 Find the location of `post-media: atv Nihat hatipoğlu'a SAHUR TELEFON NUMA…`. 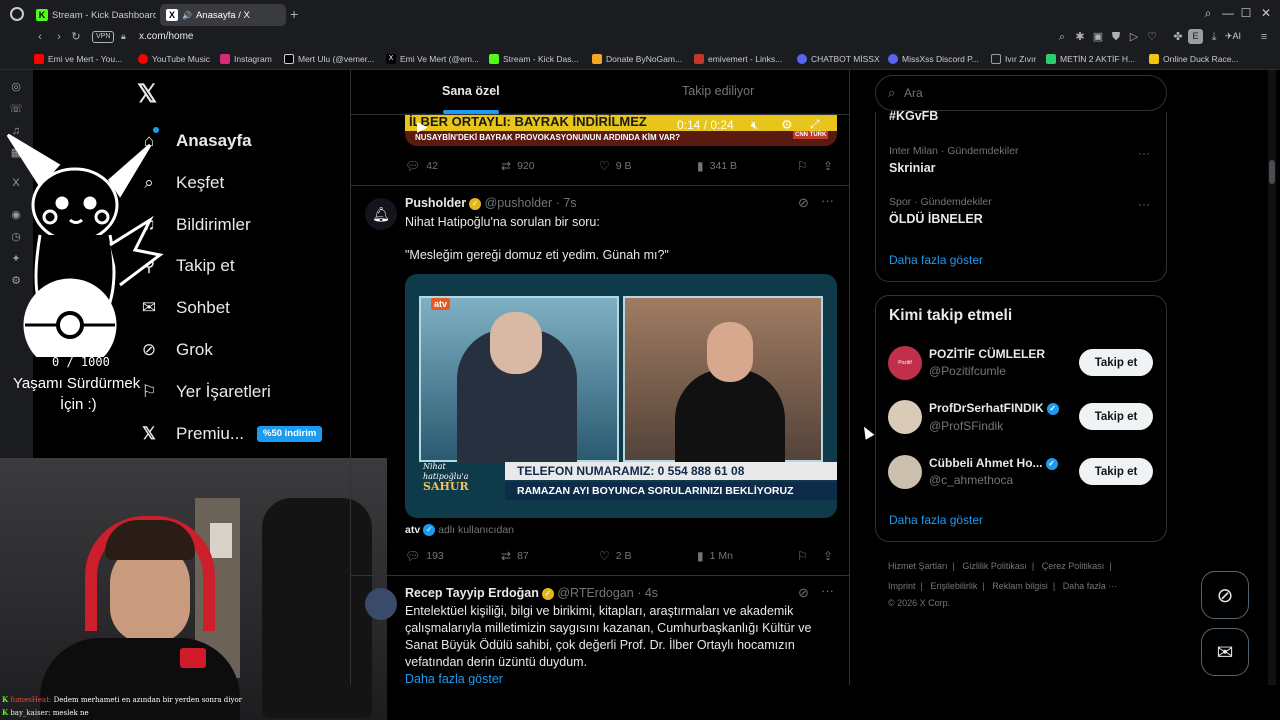

post-media: atv Nihat hatipoğlu'a SAHUR TELEFON NUMA… is located at coordinates (621, 396).